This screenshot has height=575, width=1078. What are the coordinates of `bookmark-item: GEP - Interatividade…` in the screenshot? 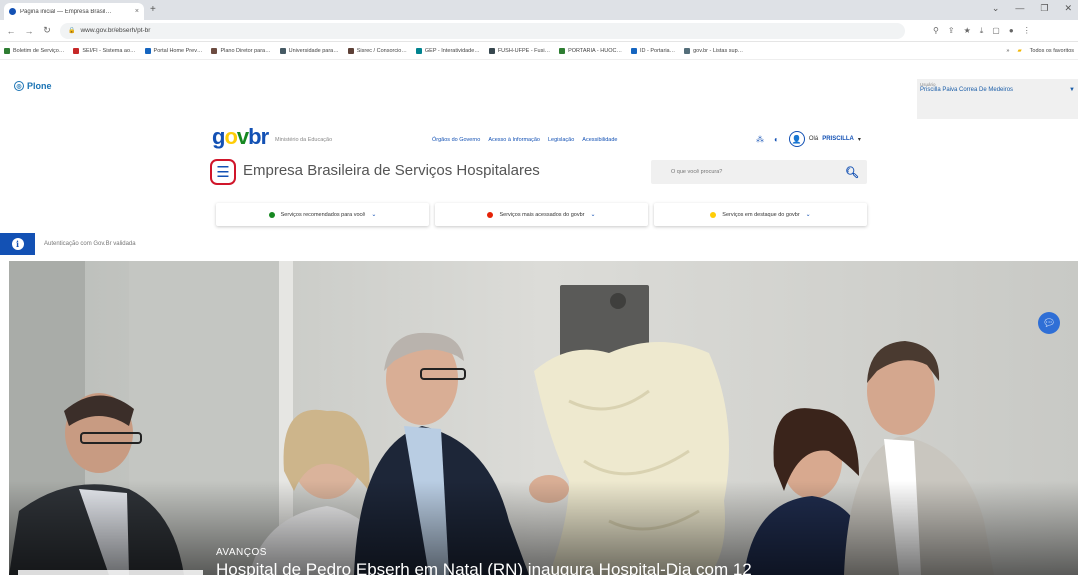 It's located at (447, 50).